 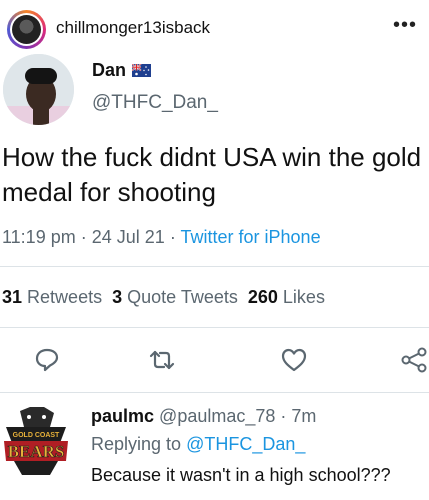 I want to click on australia-flag-icon, so click(x=142, y=70).